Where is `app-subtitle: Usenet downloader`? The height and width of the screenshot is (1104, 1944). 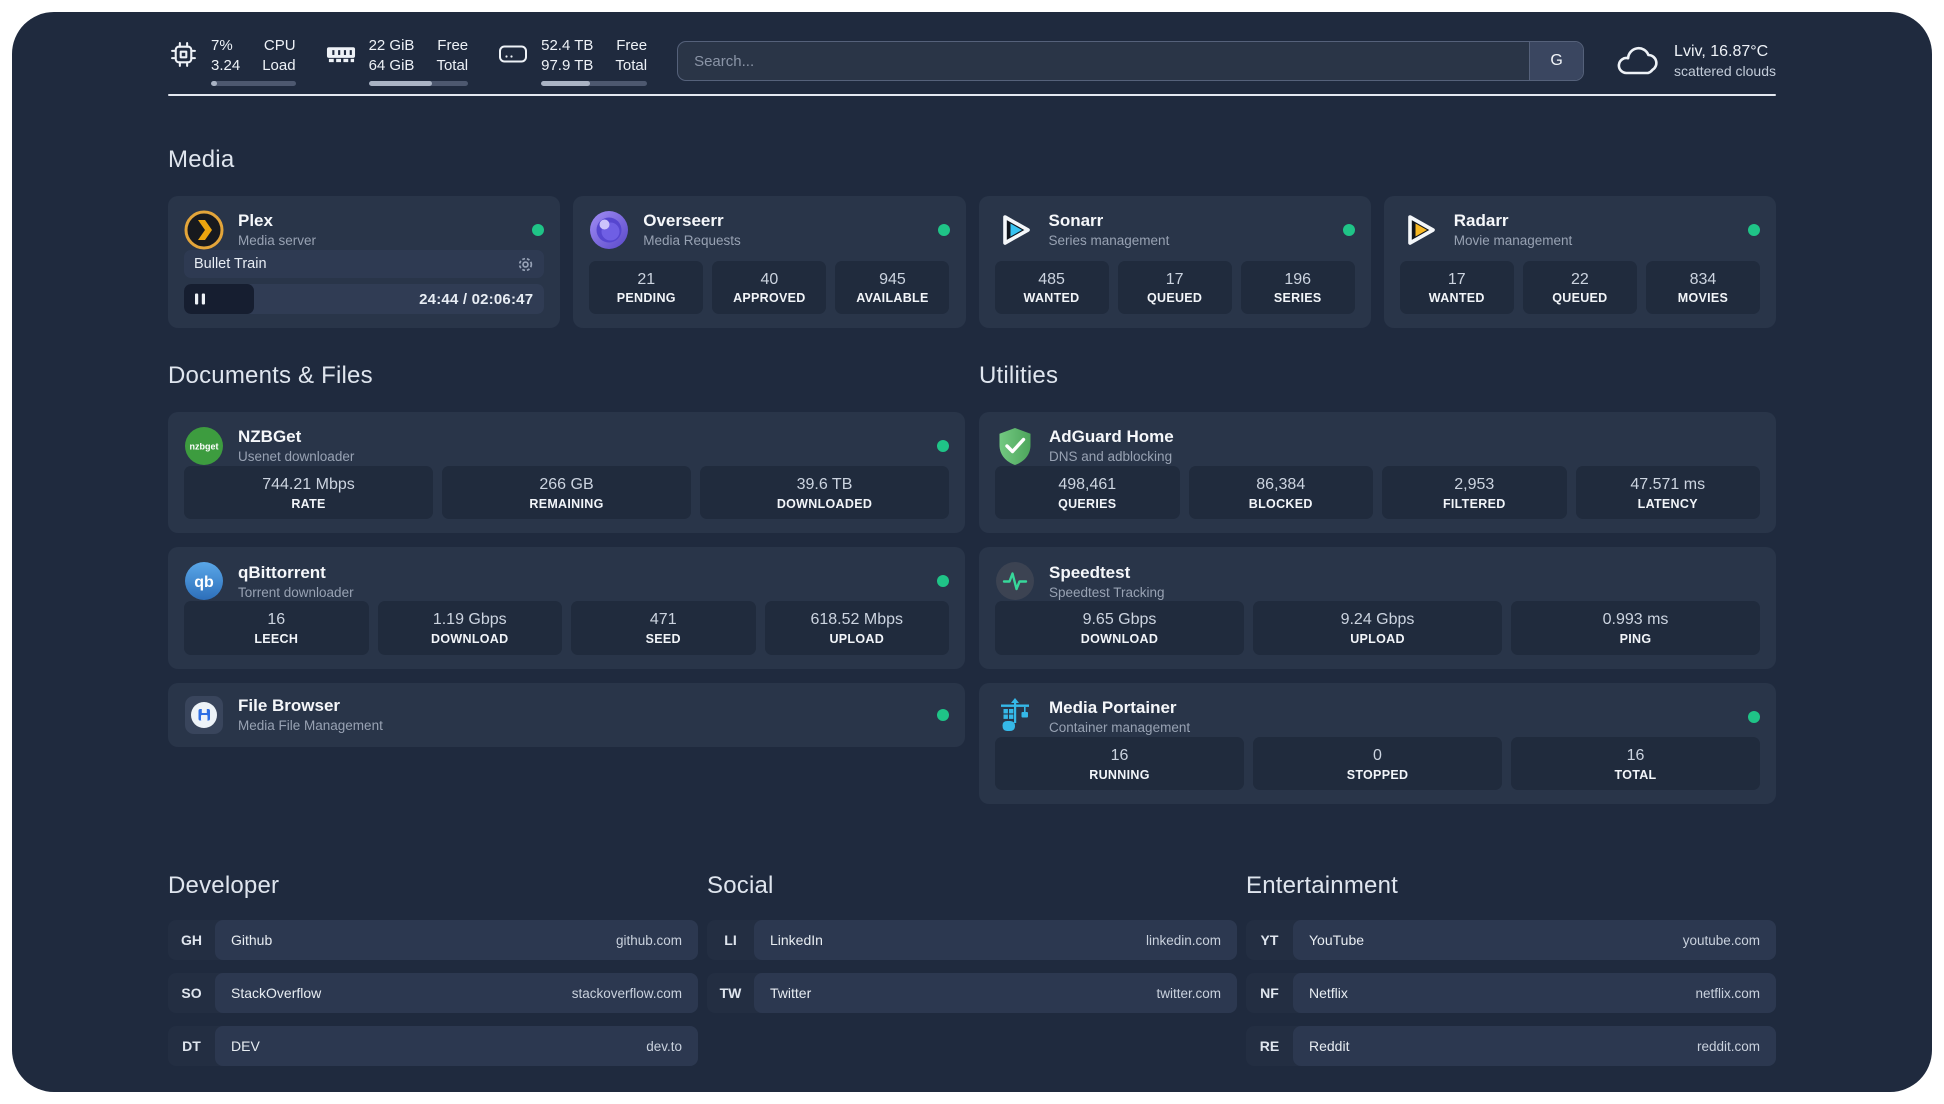
app-subtitle: Usenet downloader is located at coordinates (296, 457).